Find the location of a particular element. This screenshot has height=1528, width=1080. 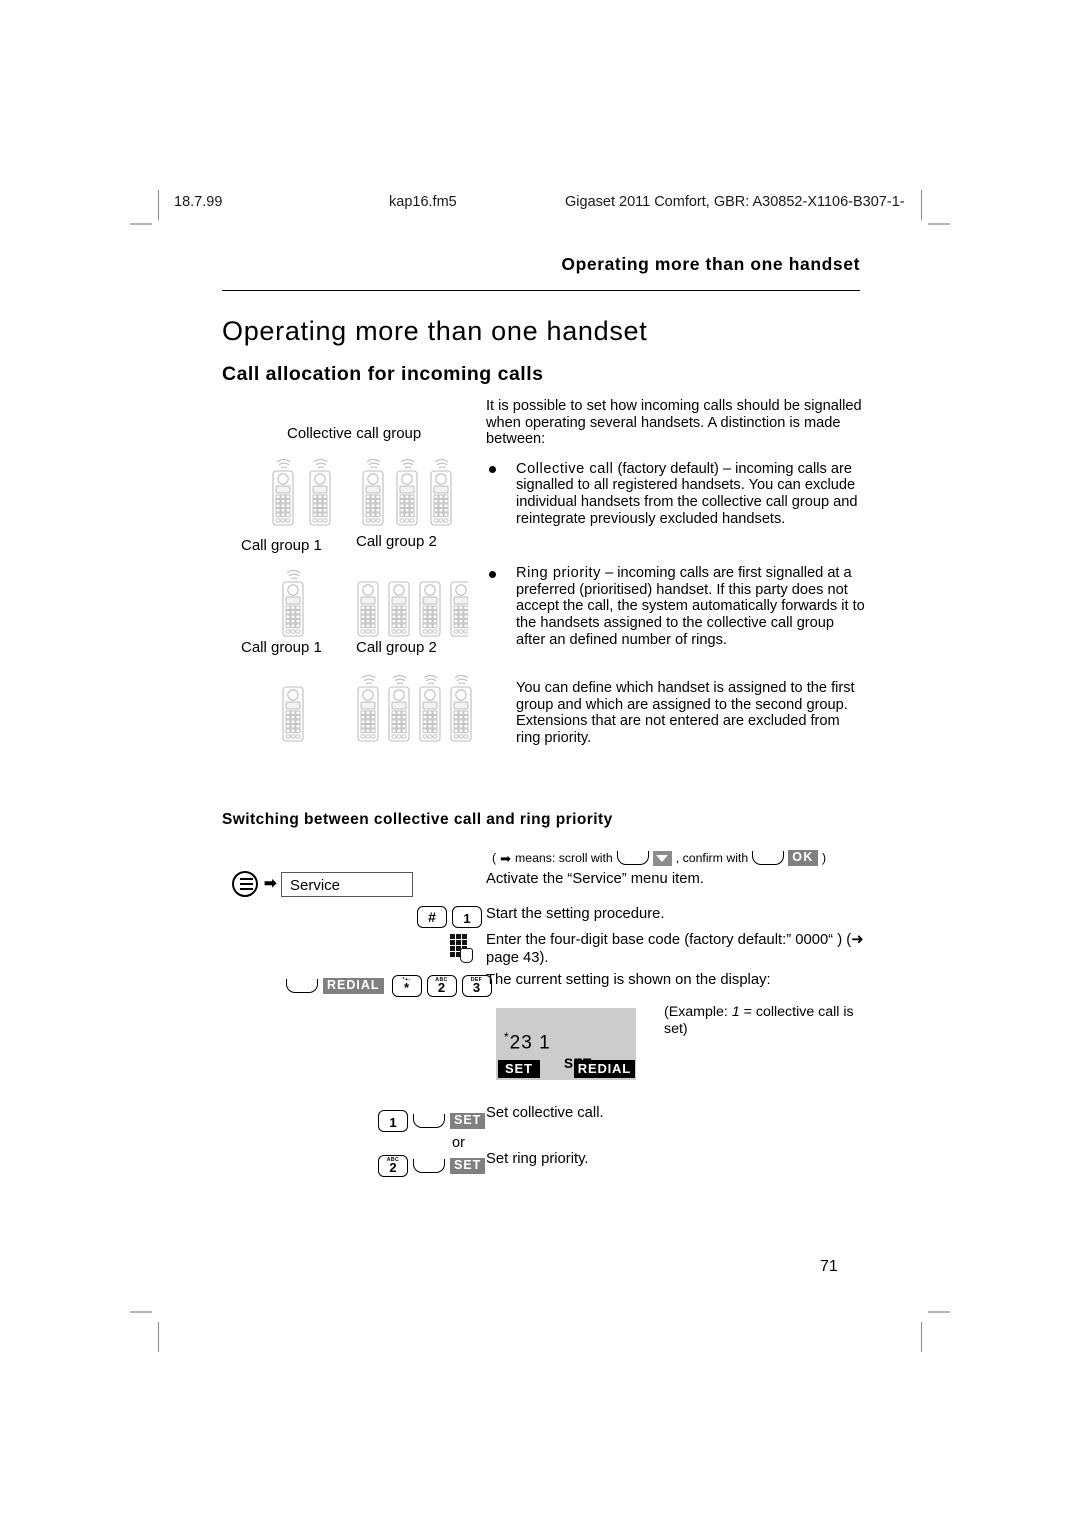

example-prefix: (Example: is located at coordinates (698, 1012).